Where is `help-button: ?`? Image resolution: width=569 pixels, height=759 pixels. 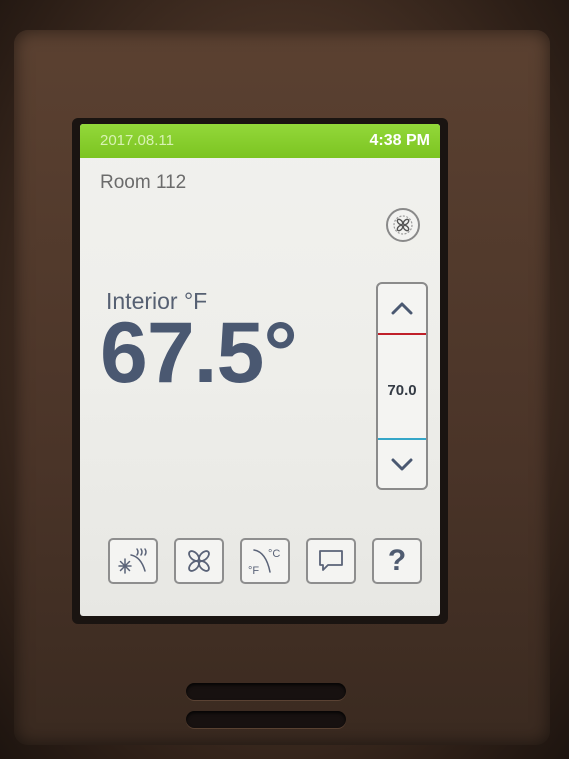
help-button: ? is located at coordinates (397, 561).